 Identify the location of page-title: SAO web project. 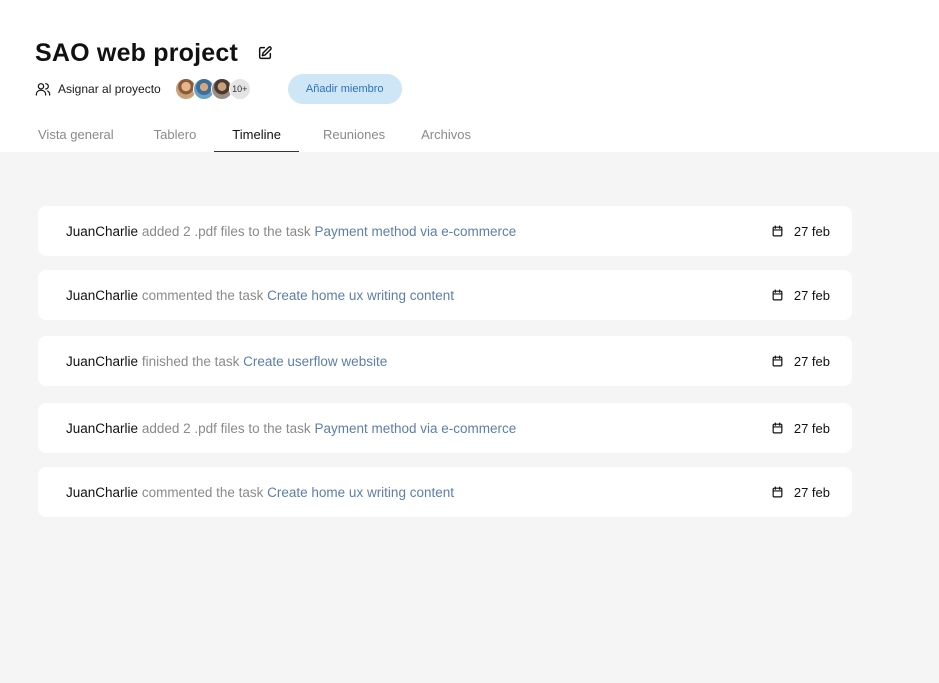
(137, 53).